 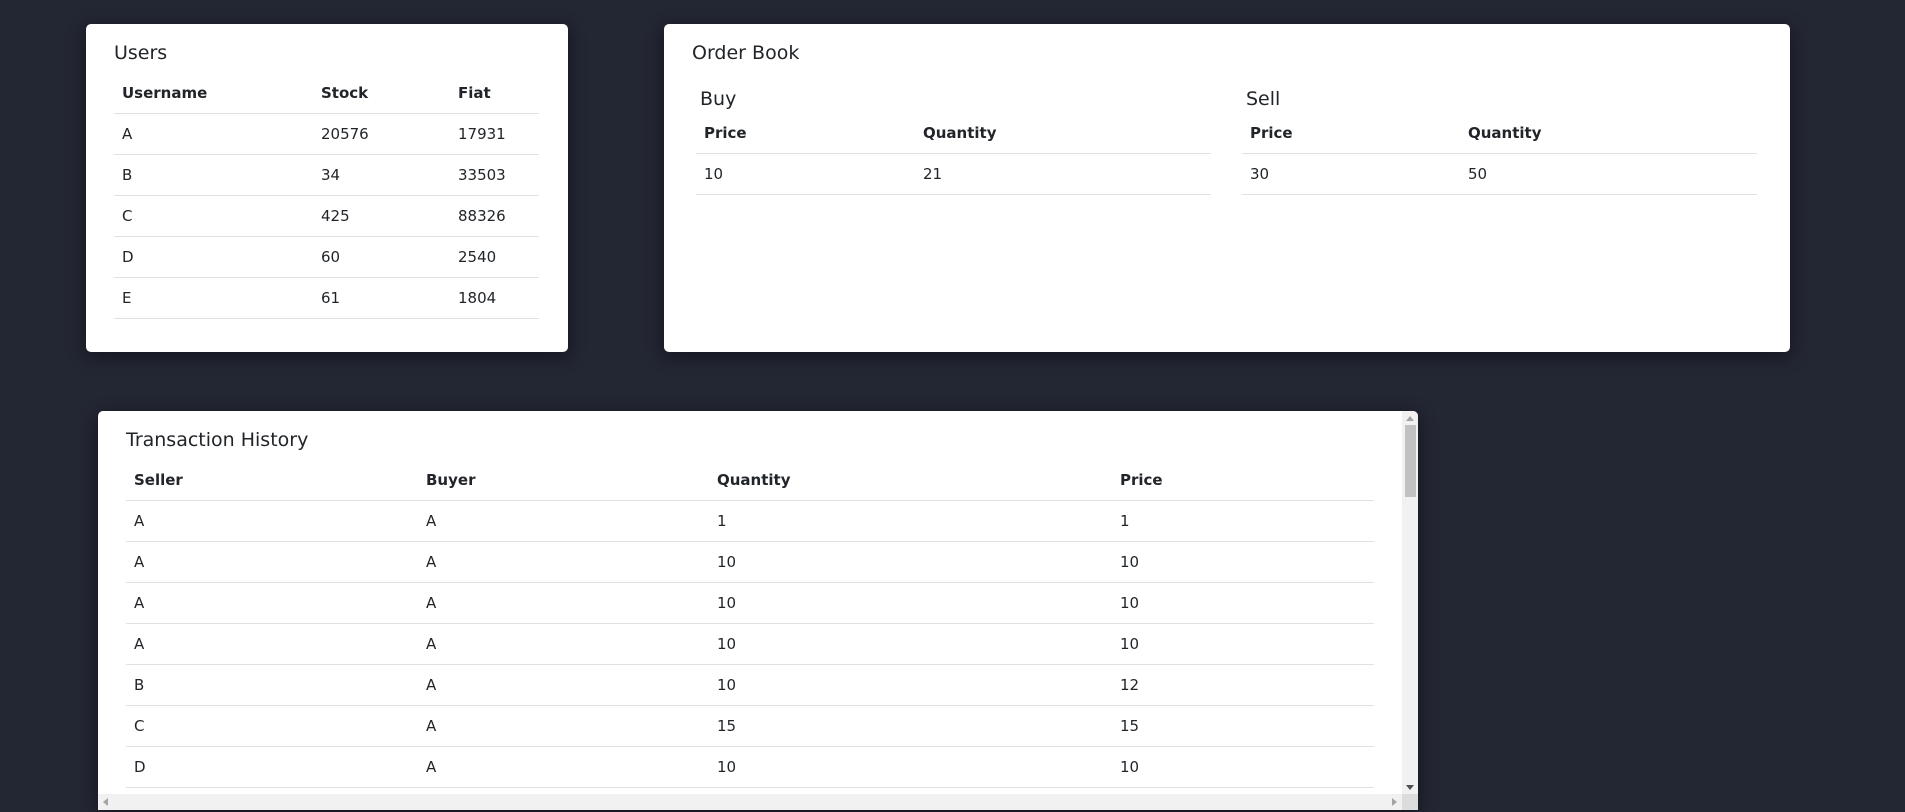 What do you see at coordinates (1063, 174) in the screenshot?
I see `buy-quantity: 21` at bounding box center [1063, 174].